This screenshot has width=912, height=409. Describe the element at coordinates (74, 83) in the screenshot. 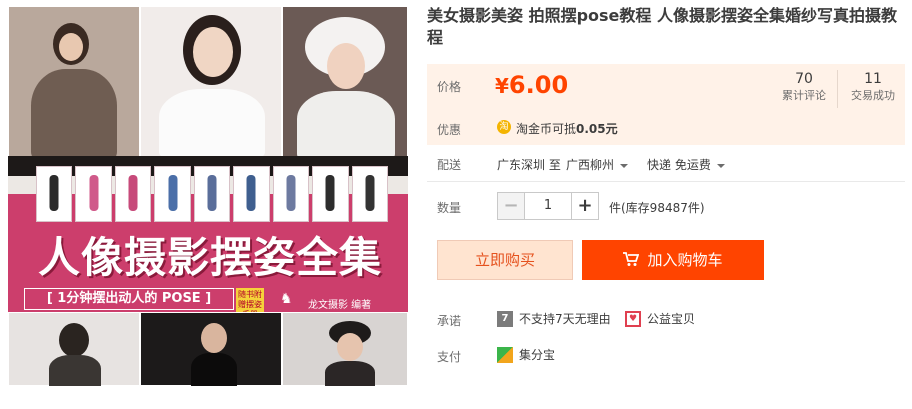

I see `cover-photo-top-left` at that location.